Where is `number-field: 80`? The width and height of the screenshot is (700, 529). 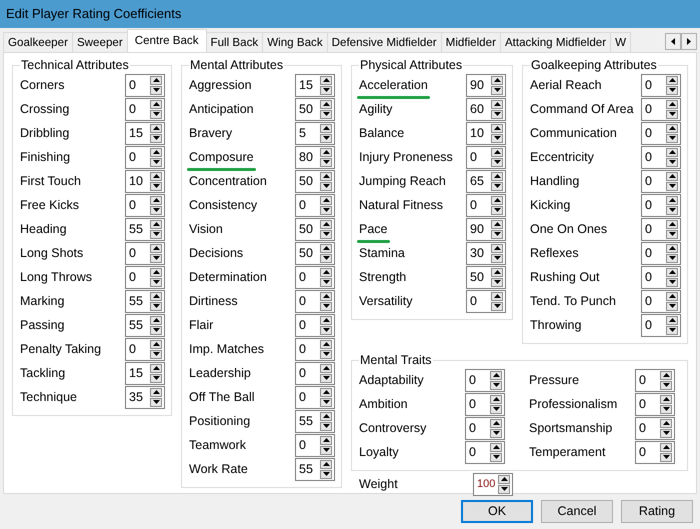 number-field: 80 is located at coordinates (315, 157).